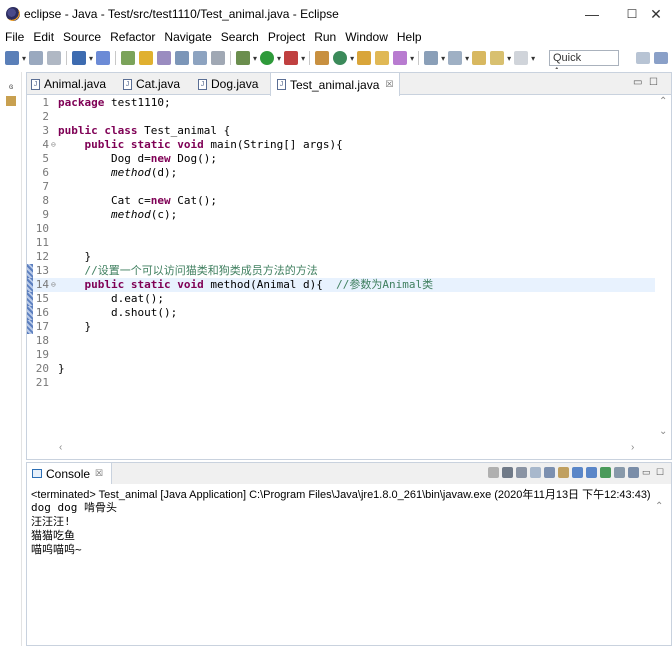 This screenshot has height=646, width=672. What do you see at coordinates (340, 58) in the screenshot?
I see `new-package-icon` at bounding box center [340, 58].